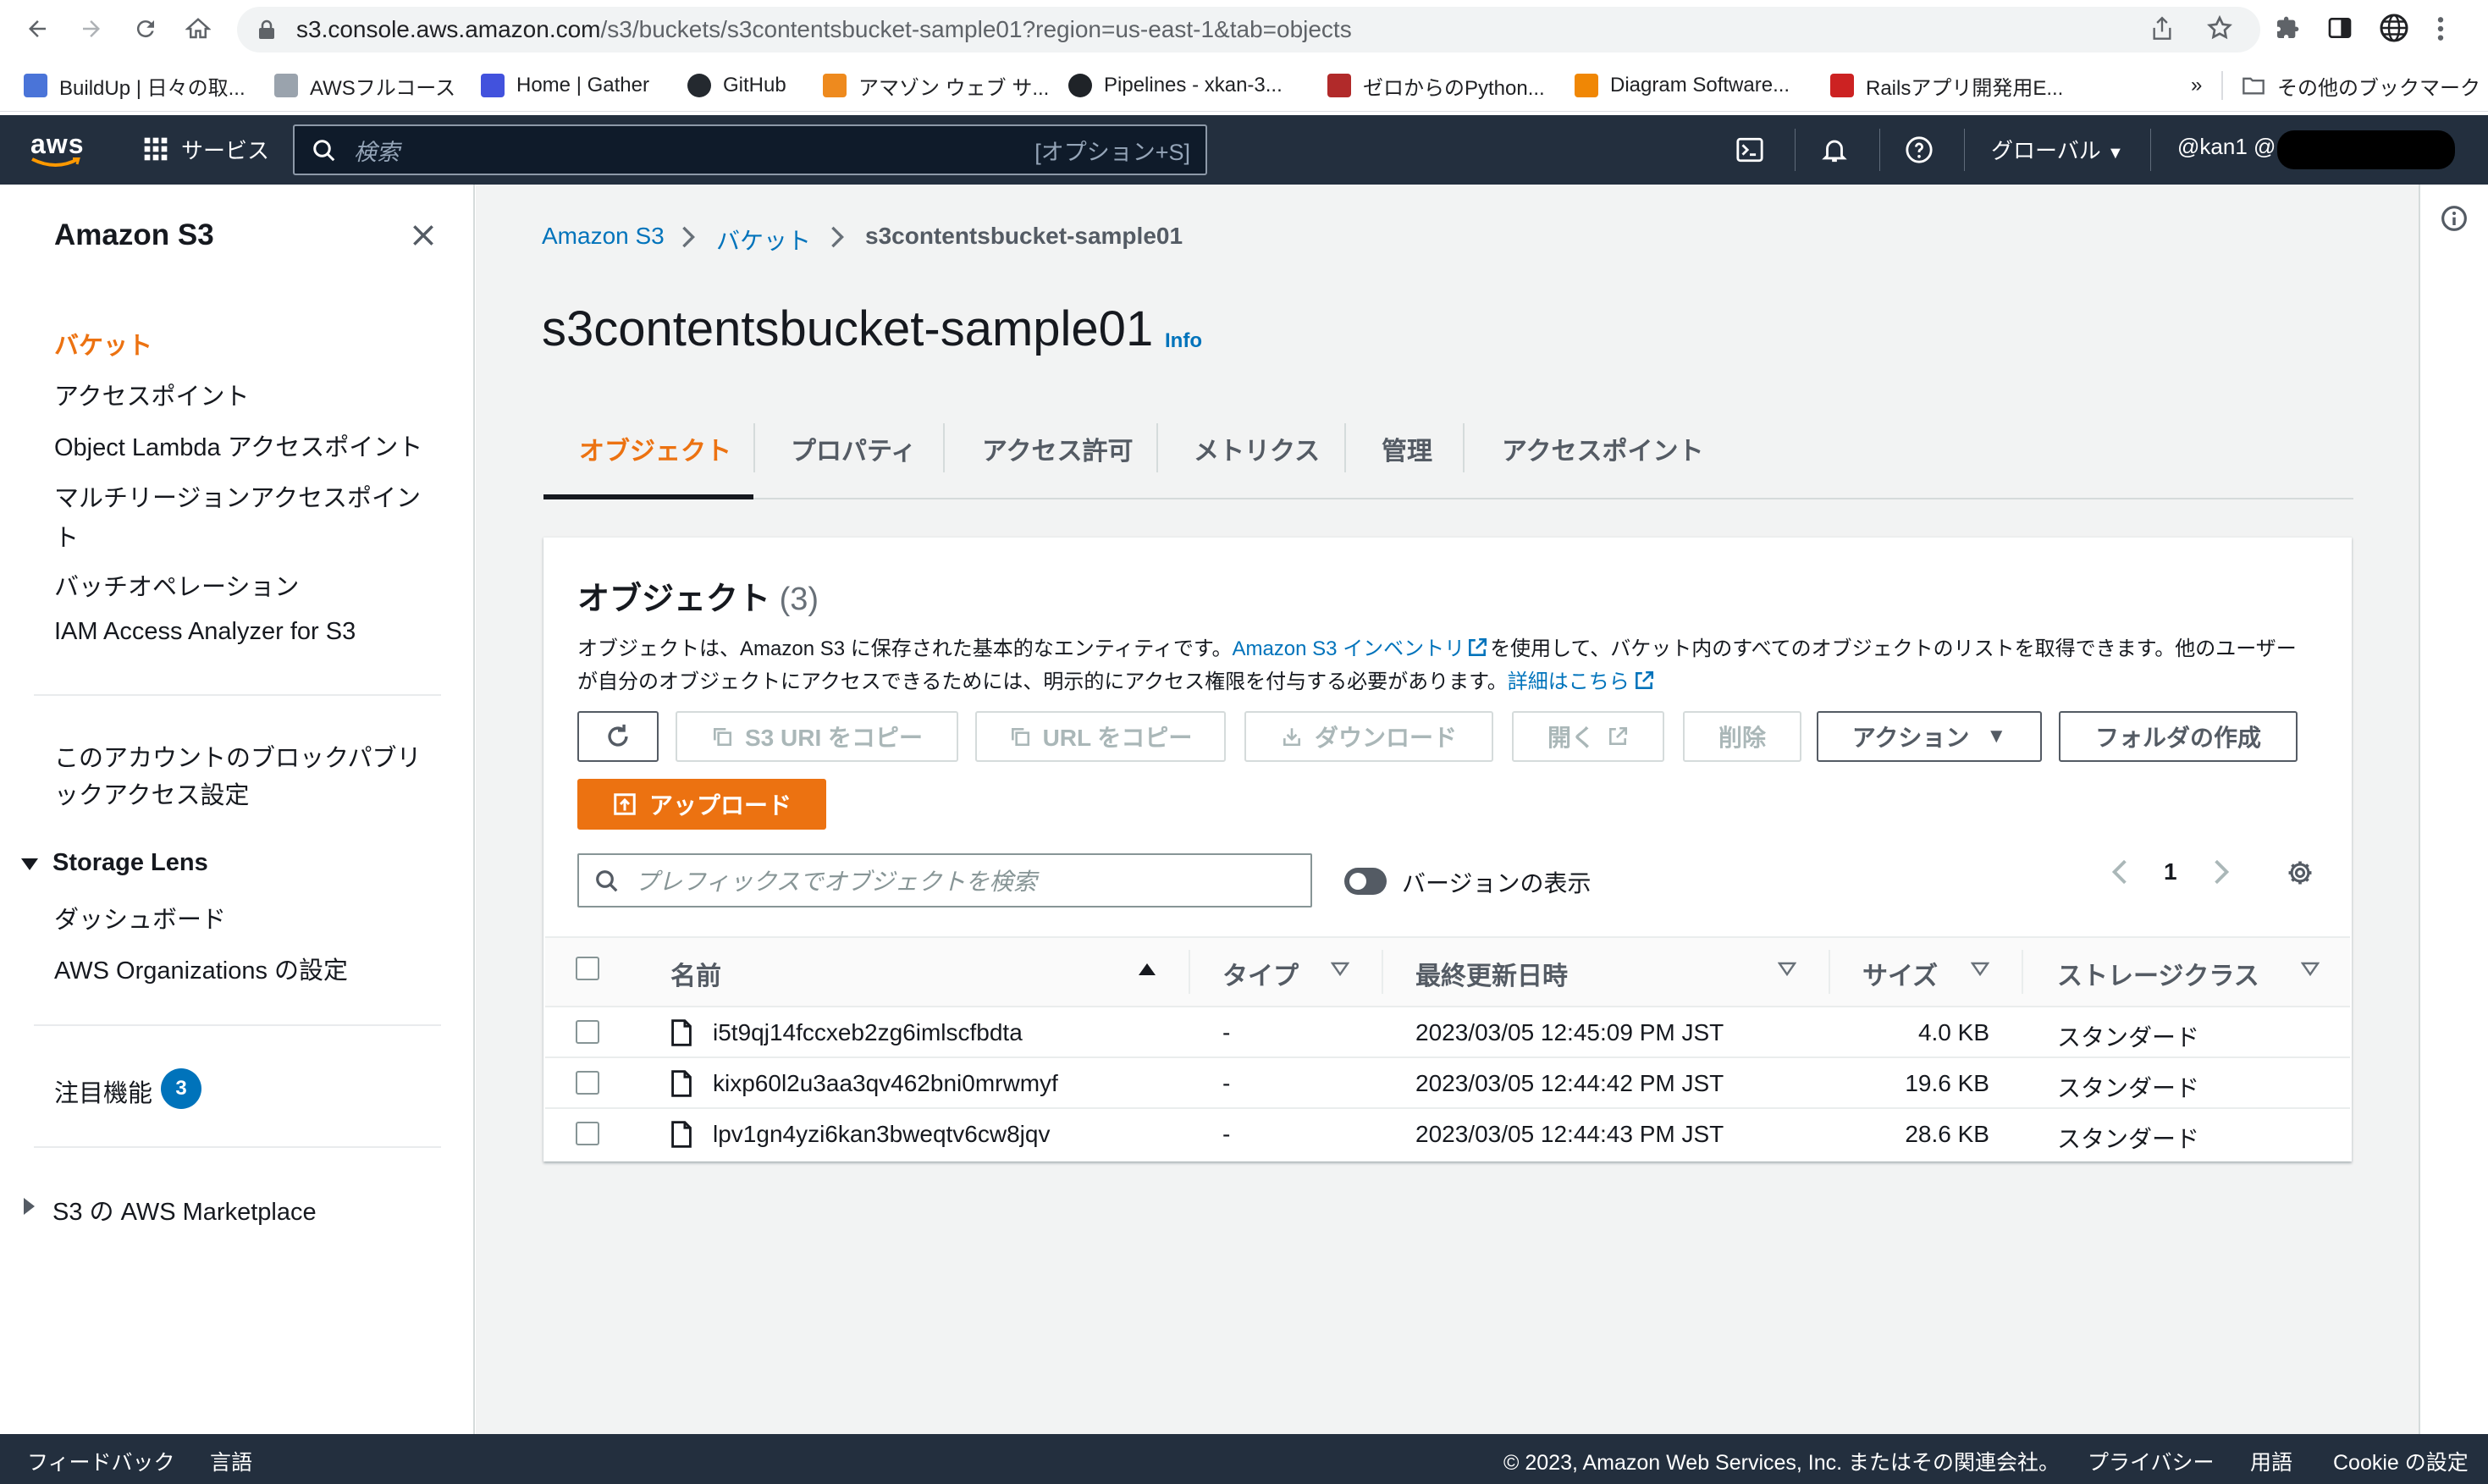 The height and width of the screenshot is (1484, 2488). I want to click on select-all-checkbox, so click(587, 968).